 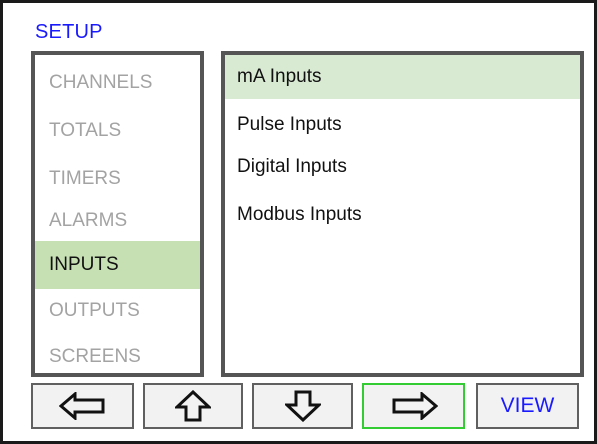 I want to click on up-button, so click(x=193, y=406).